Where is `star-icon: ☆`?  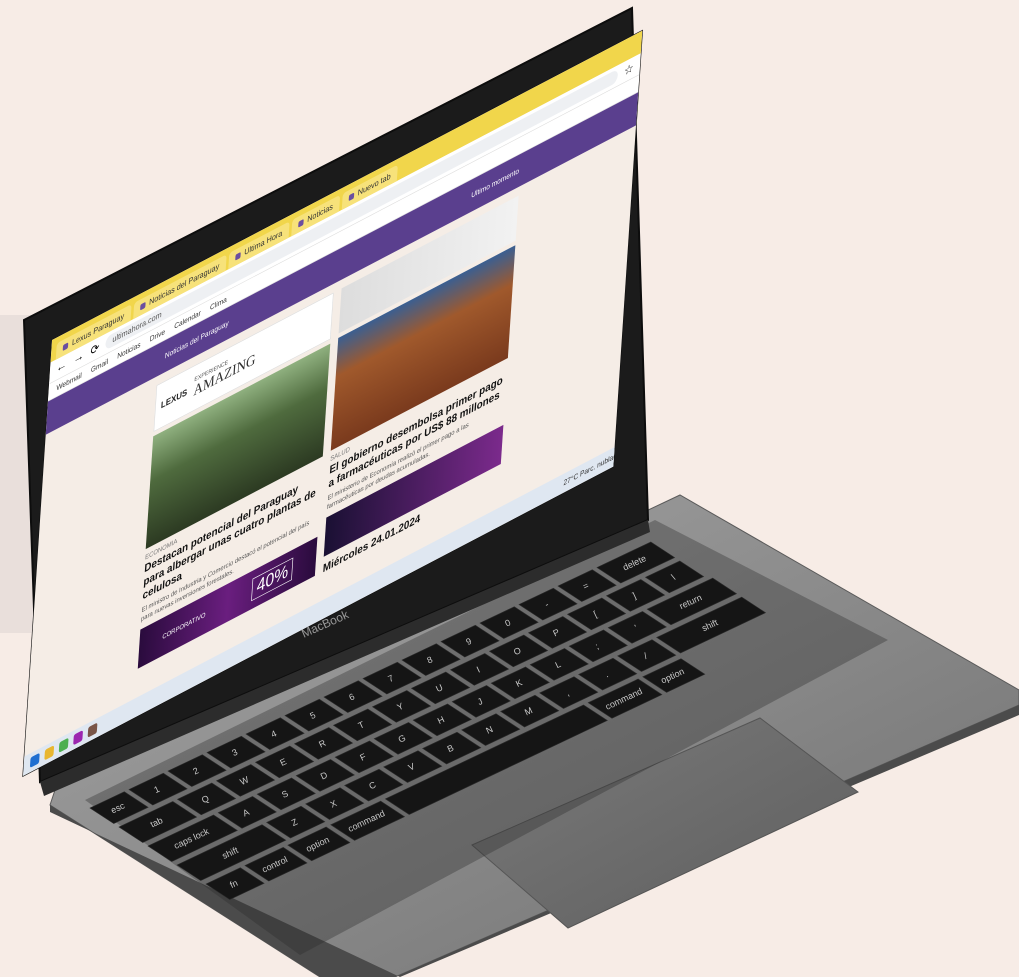 star-icon: ☆ is located at coordinates (629, 70).